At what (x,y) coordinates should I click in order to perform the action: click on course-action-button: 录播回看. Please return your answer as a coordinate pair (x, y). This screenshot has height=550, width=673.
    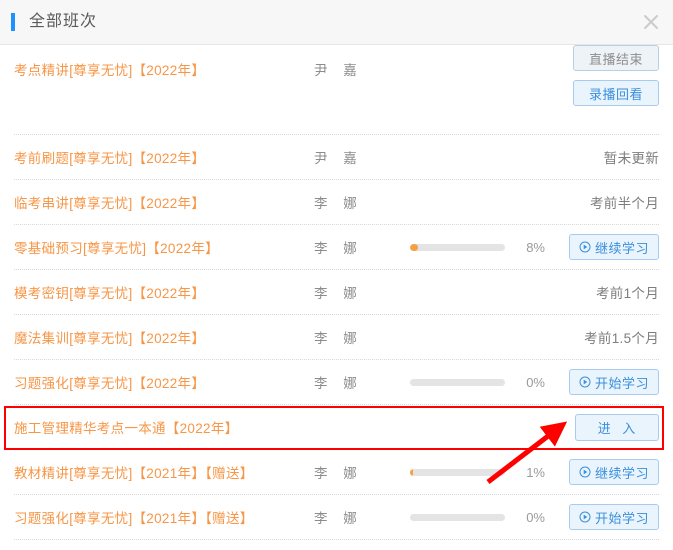
    Looking at the image, I should click on (616, 93).